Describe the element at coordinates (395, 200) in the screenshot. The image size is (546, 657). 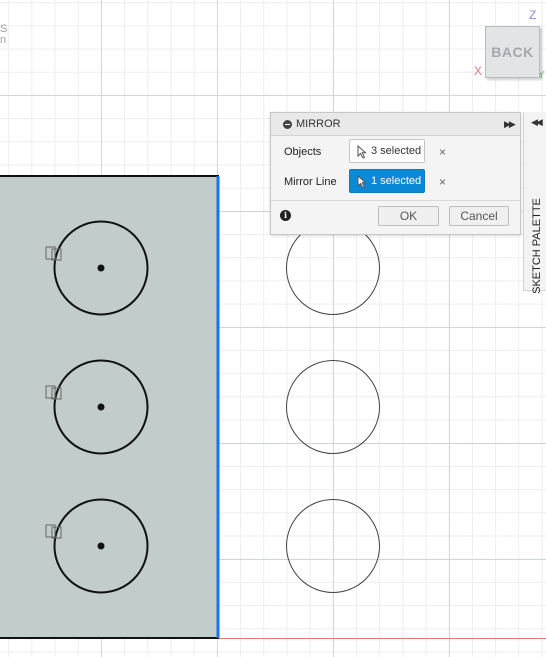
I see `dialog-divider` at that location.